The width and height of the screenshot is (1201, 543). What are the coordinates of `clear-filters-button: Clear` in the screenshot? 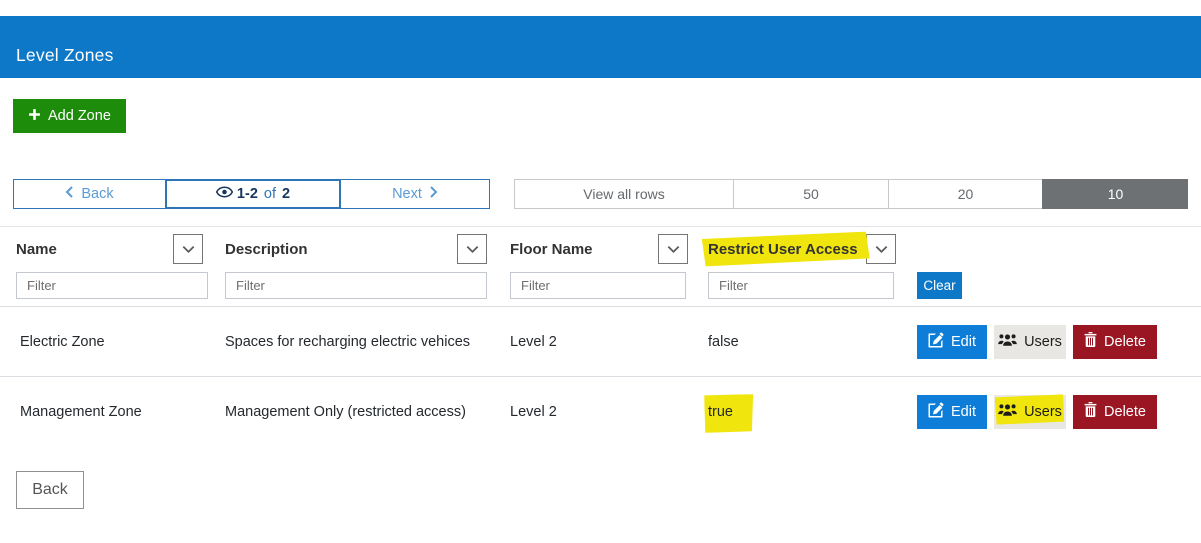 It's located at (939, 285).